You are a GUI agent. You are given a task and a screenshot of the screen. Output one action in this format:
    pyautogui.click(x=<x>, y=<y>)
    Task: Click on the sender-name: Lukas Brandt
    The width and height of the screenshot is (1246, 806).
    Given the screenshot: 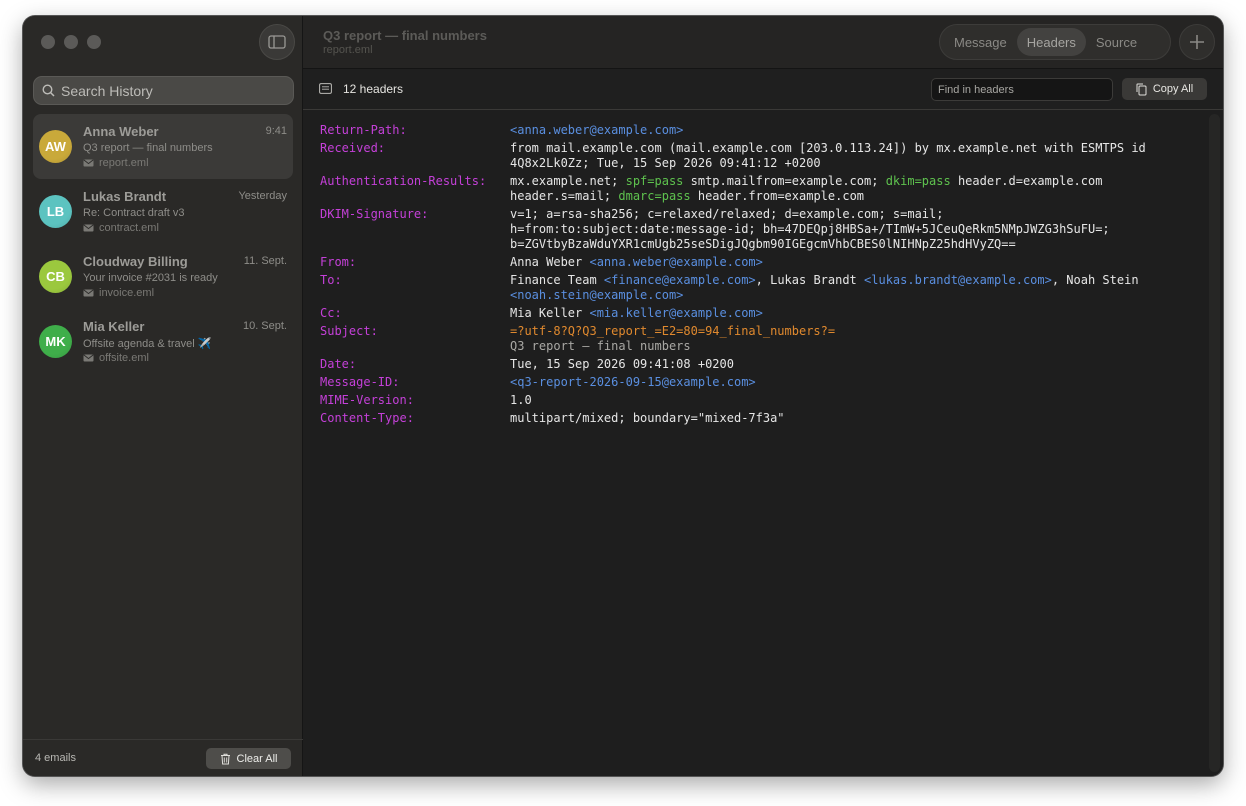 What is the action you would take?
    pyautogui.click(x=125, y=196)
    